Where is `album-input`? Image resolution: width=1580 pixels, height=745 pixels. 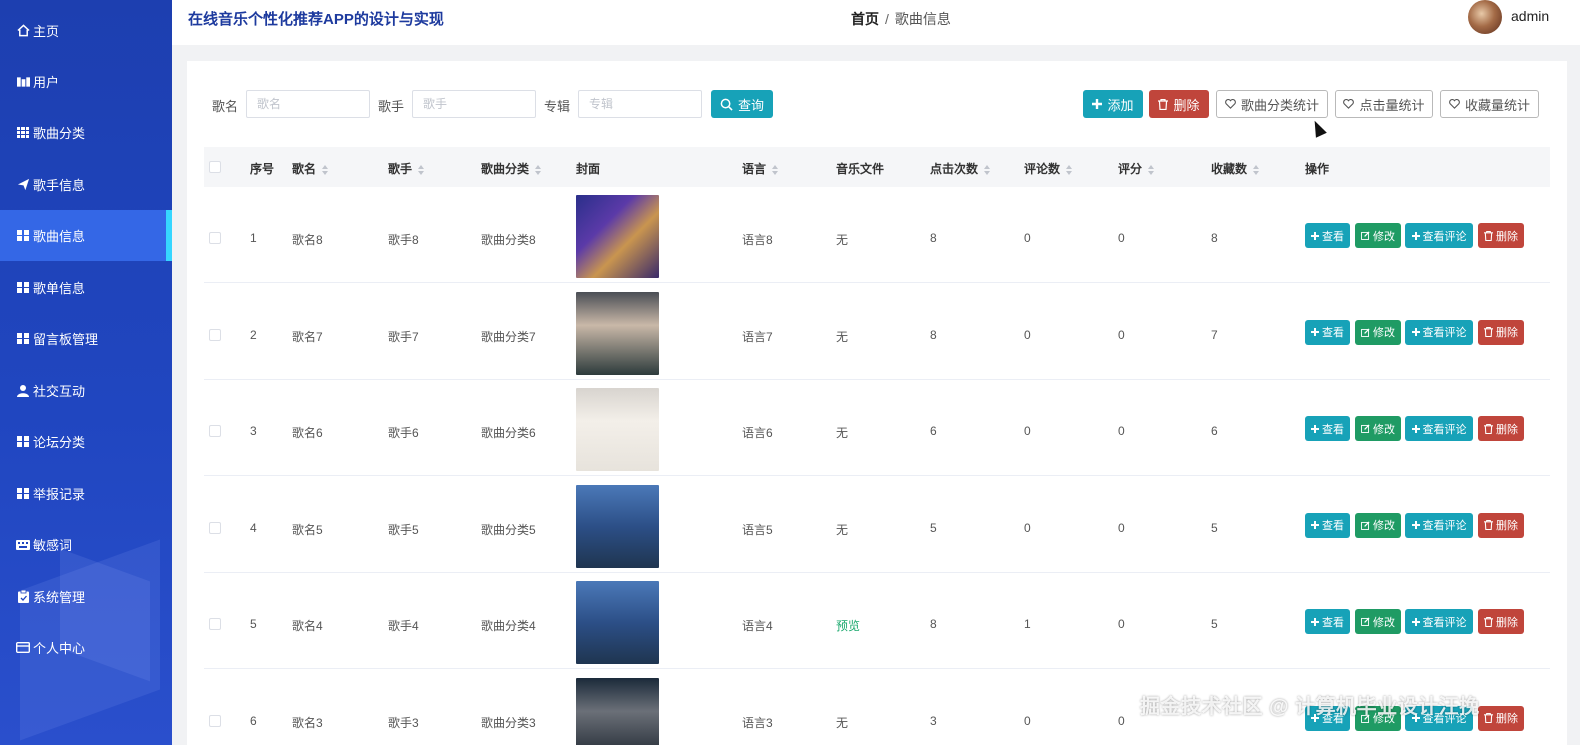 album-input is located at coordinates (640, 104).